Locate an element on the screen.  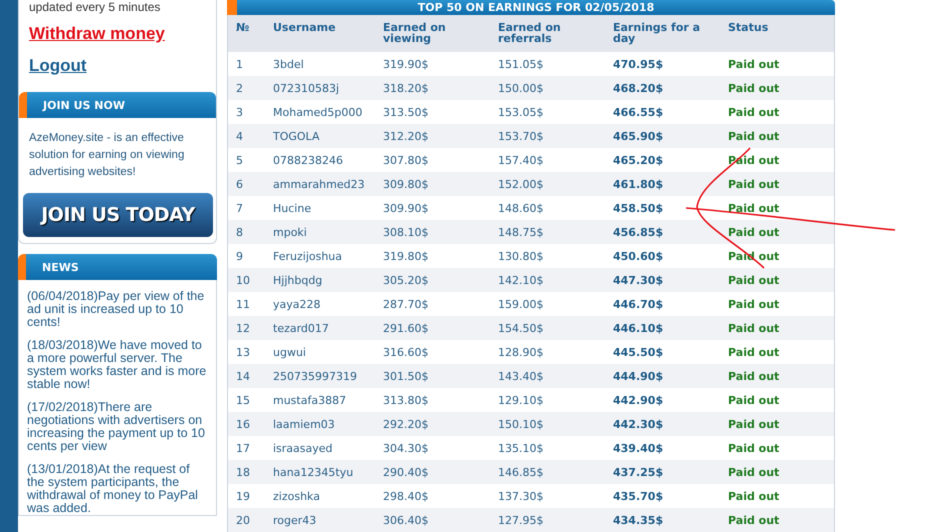
table-cell-text: 129.10$ is located at coordinates (520, 400).